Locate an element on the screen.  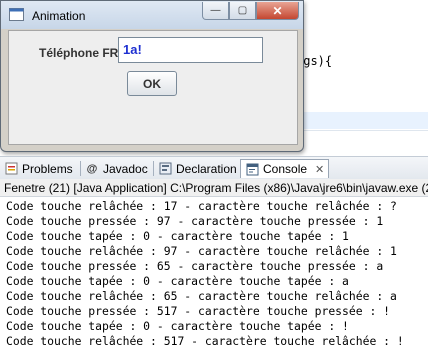
dialog-title: Animation is located at coordinates (59, 16).